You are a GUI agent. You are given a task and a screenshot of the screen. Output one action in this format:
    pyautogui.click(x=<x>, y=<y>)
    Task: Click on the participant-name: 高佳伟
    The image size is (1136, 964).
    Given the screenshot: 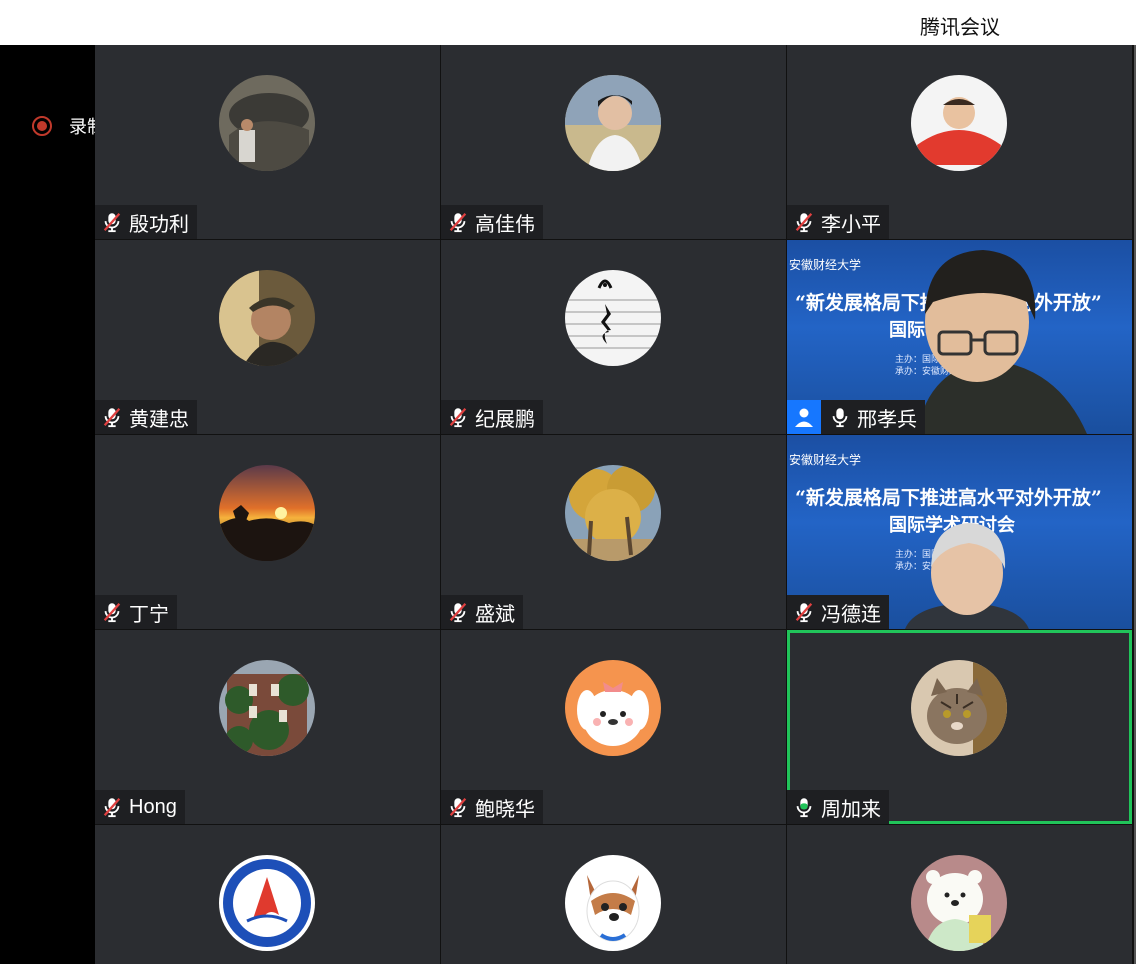 What is the action you would take?
    pyautogui.click(x=505, y=224)
    